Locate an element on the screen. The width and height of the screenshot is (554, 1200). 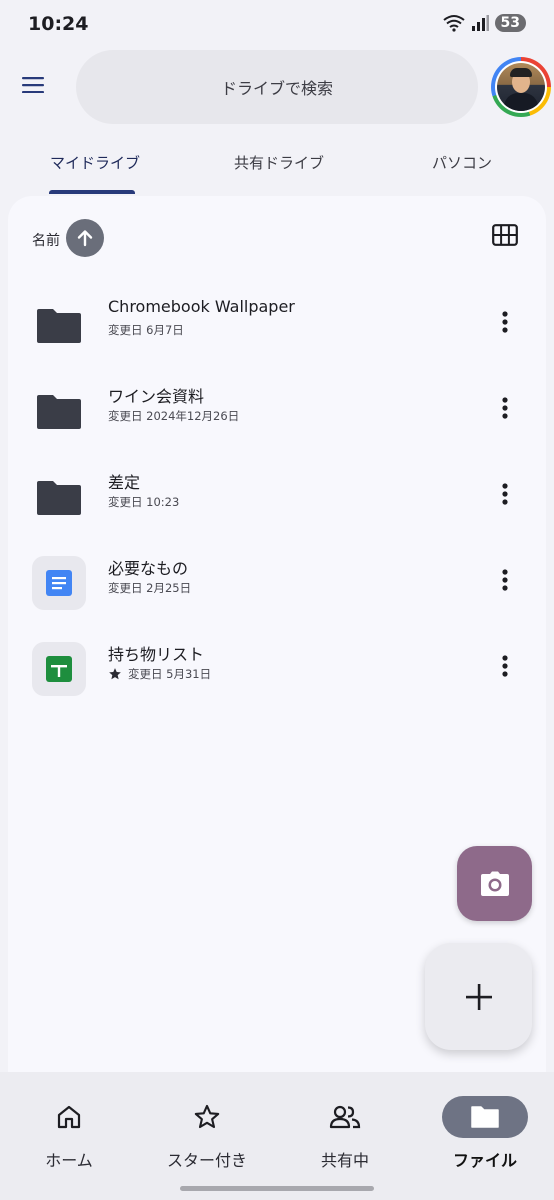
file-name: ワイン会資料 is located at coordinates (156, 396).